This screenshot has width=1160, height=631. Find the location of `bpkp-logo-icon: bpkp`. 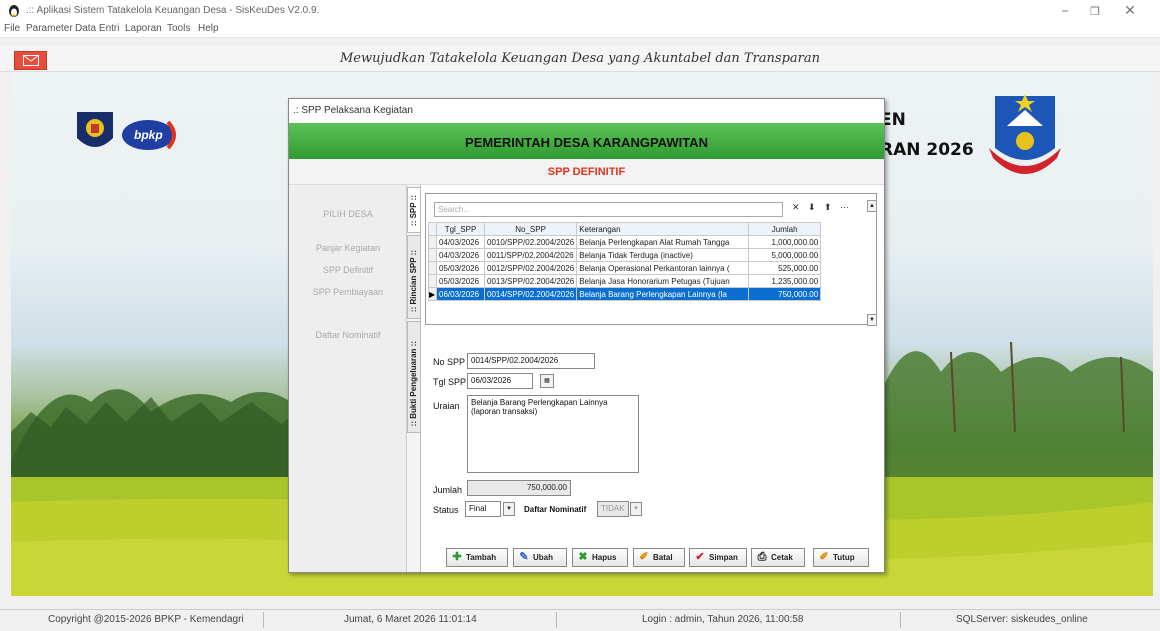

bpkp-logo-icon: bpkp is located at coordinates (150, 135).